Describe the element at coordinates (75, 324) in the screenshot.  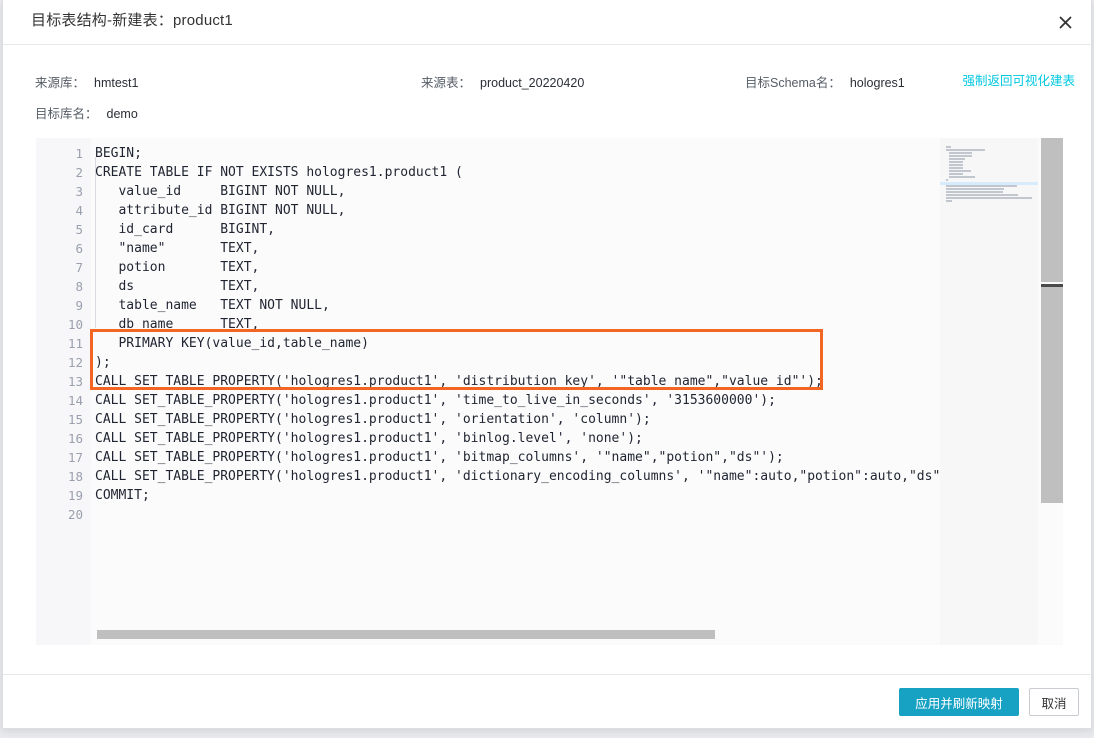
I see `line-number: 10` at that location.